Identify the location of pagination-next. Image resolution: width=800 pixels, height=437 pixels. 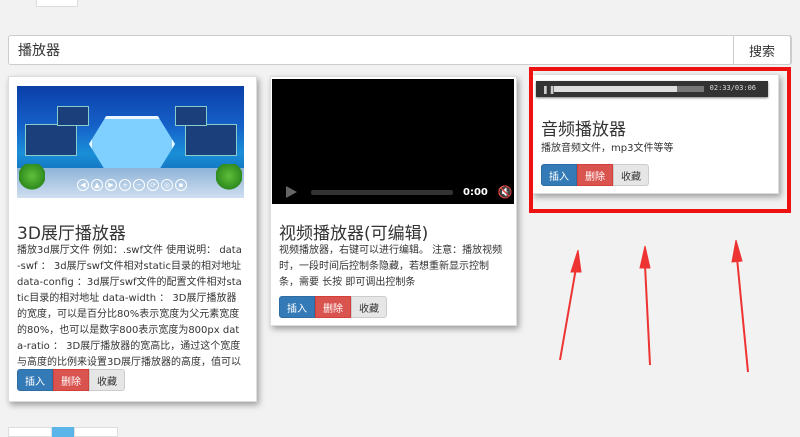
(96, 432).